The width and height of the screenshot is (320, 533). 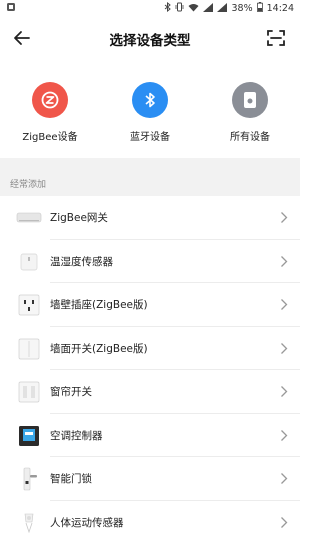 What do you see at coordinates (150, 392) in the screenshot?
I see `list-item-curtain-switch: 窗帘开关` at bounding box center [150, 392].